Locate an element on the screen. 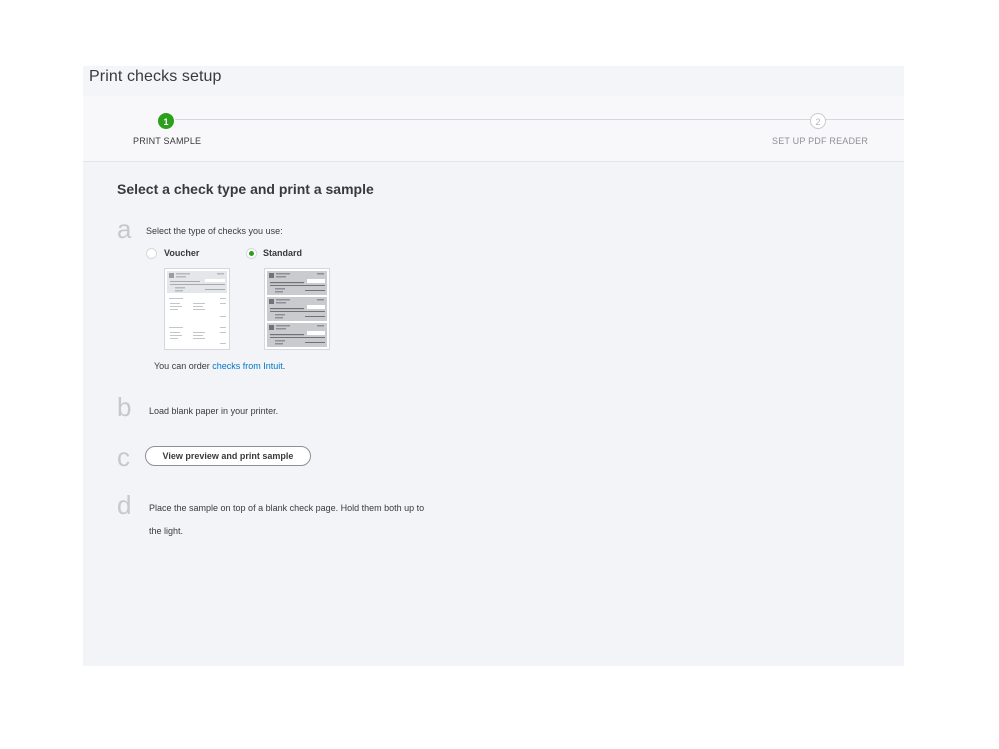 The height and width of the screenshot is (749, 999). standard-check-thumbnail is located at coordinates (297, 309).